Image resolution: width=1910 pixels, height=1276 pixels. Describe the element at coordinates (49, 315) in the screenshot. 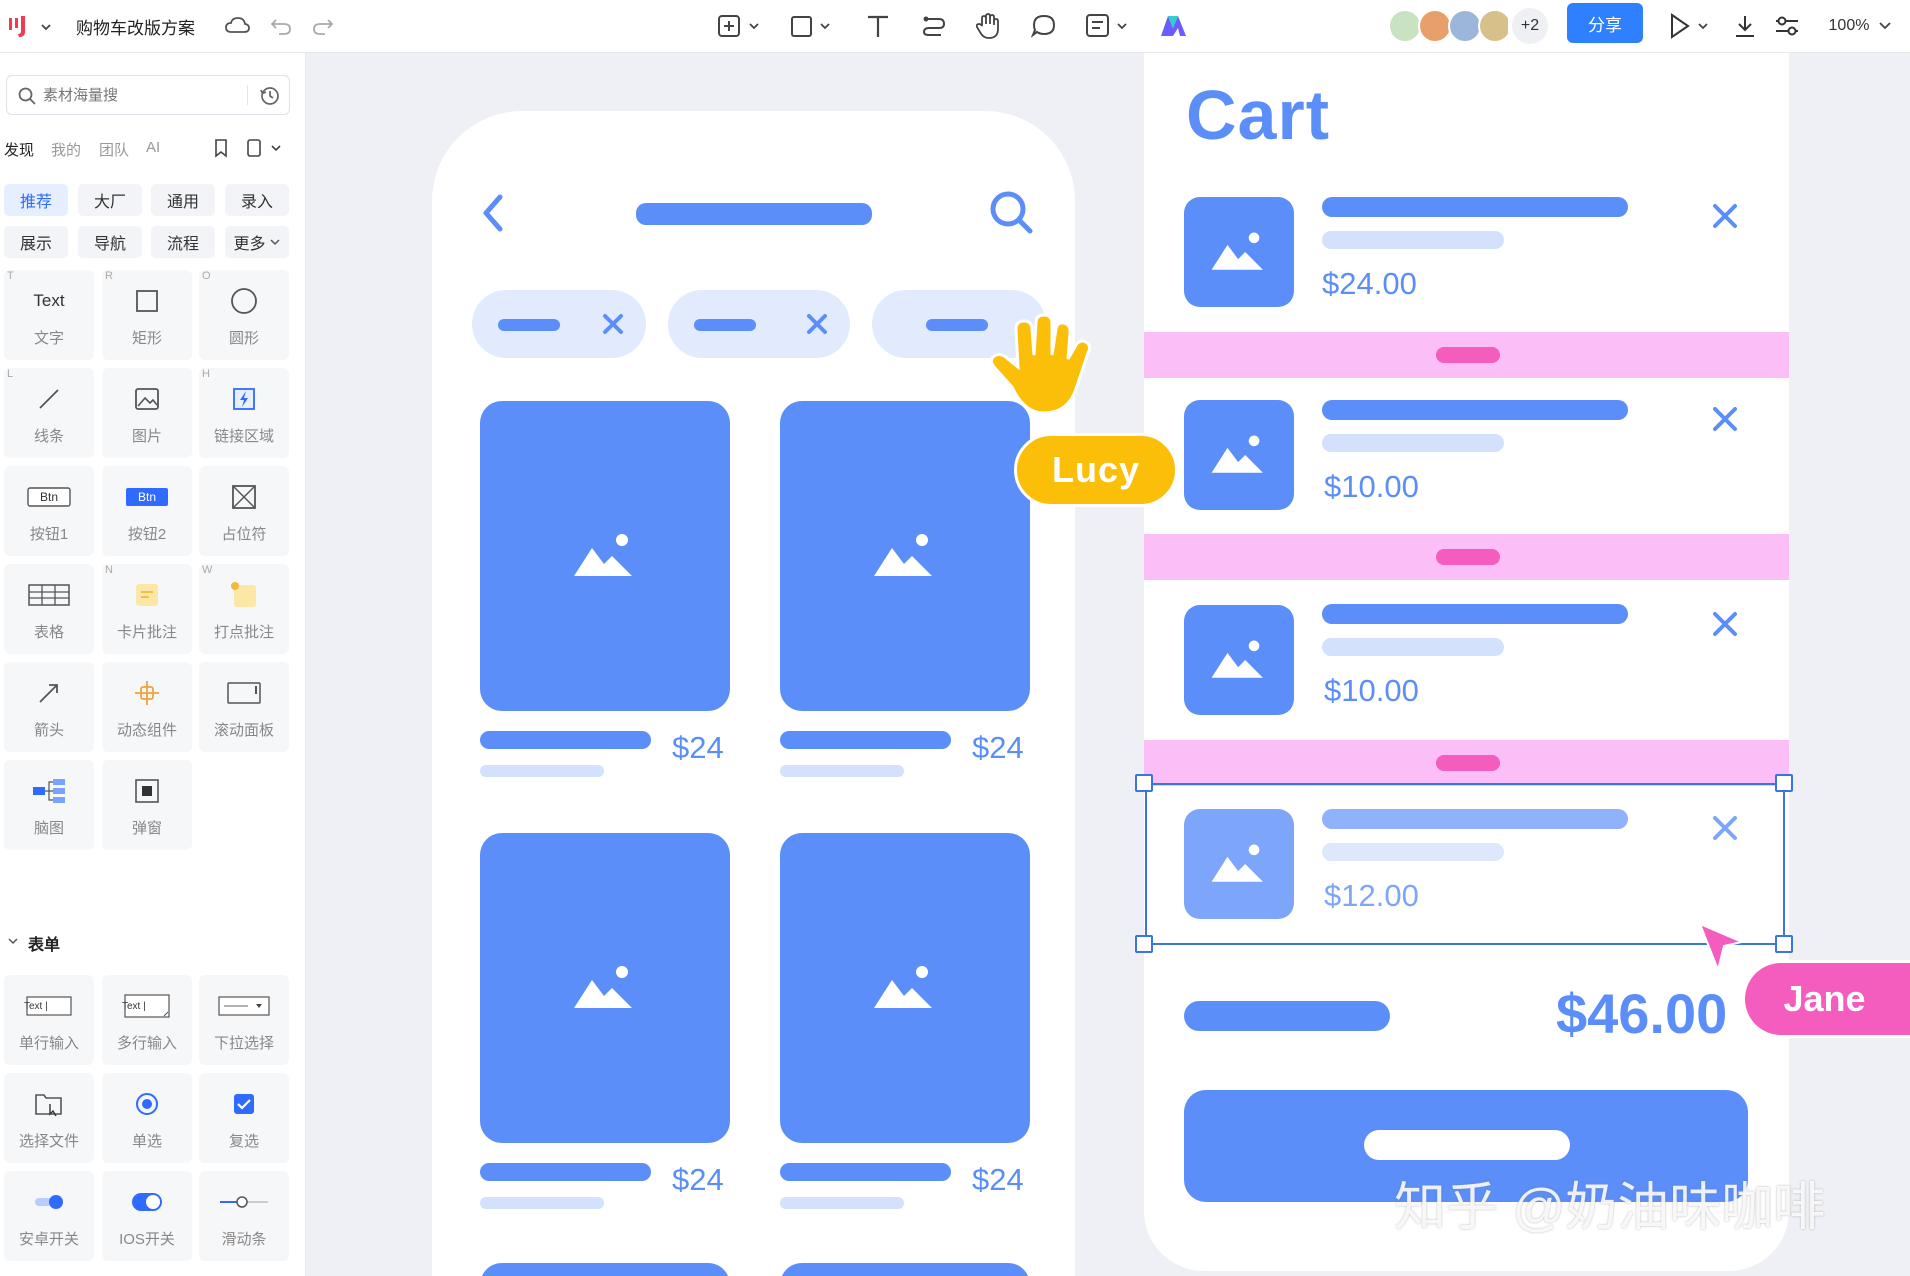

I see `component-text: T Text 文字` at that location.